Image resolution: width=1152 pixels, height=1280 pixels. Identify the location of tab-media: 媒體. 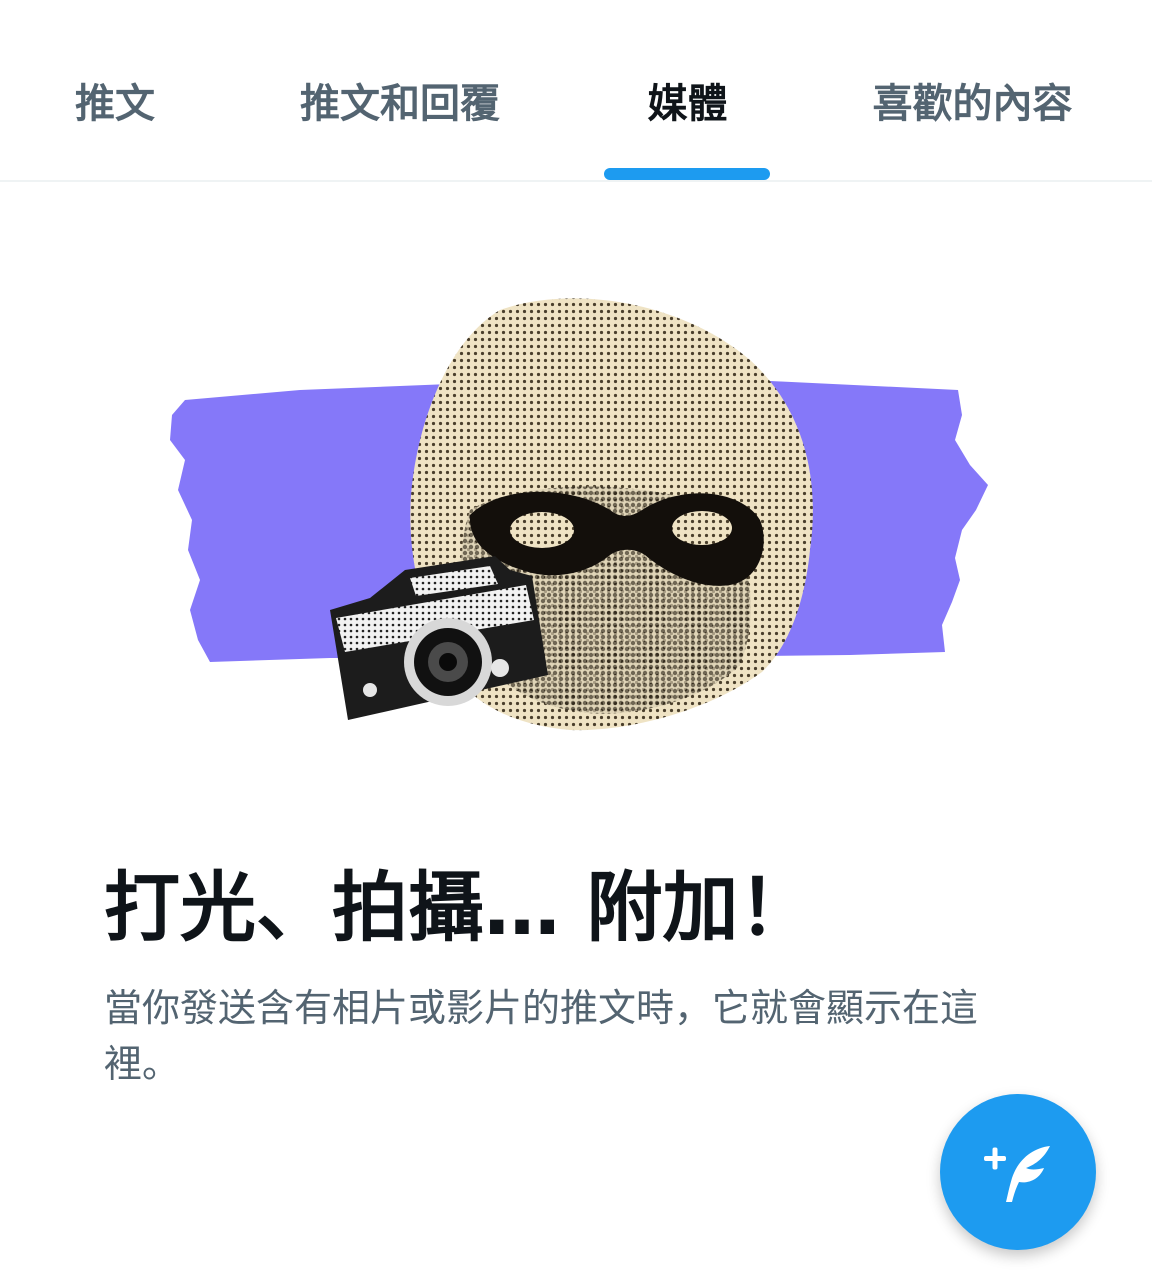
(687, 104).